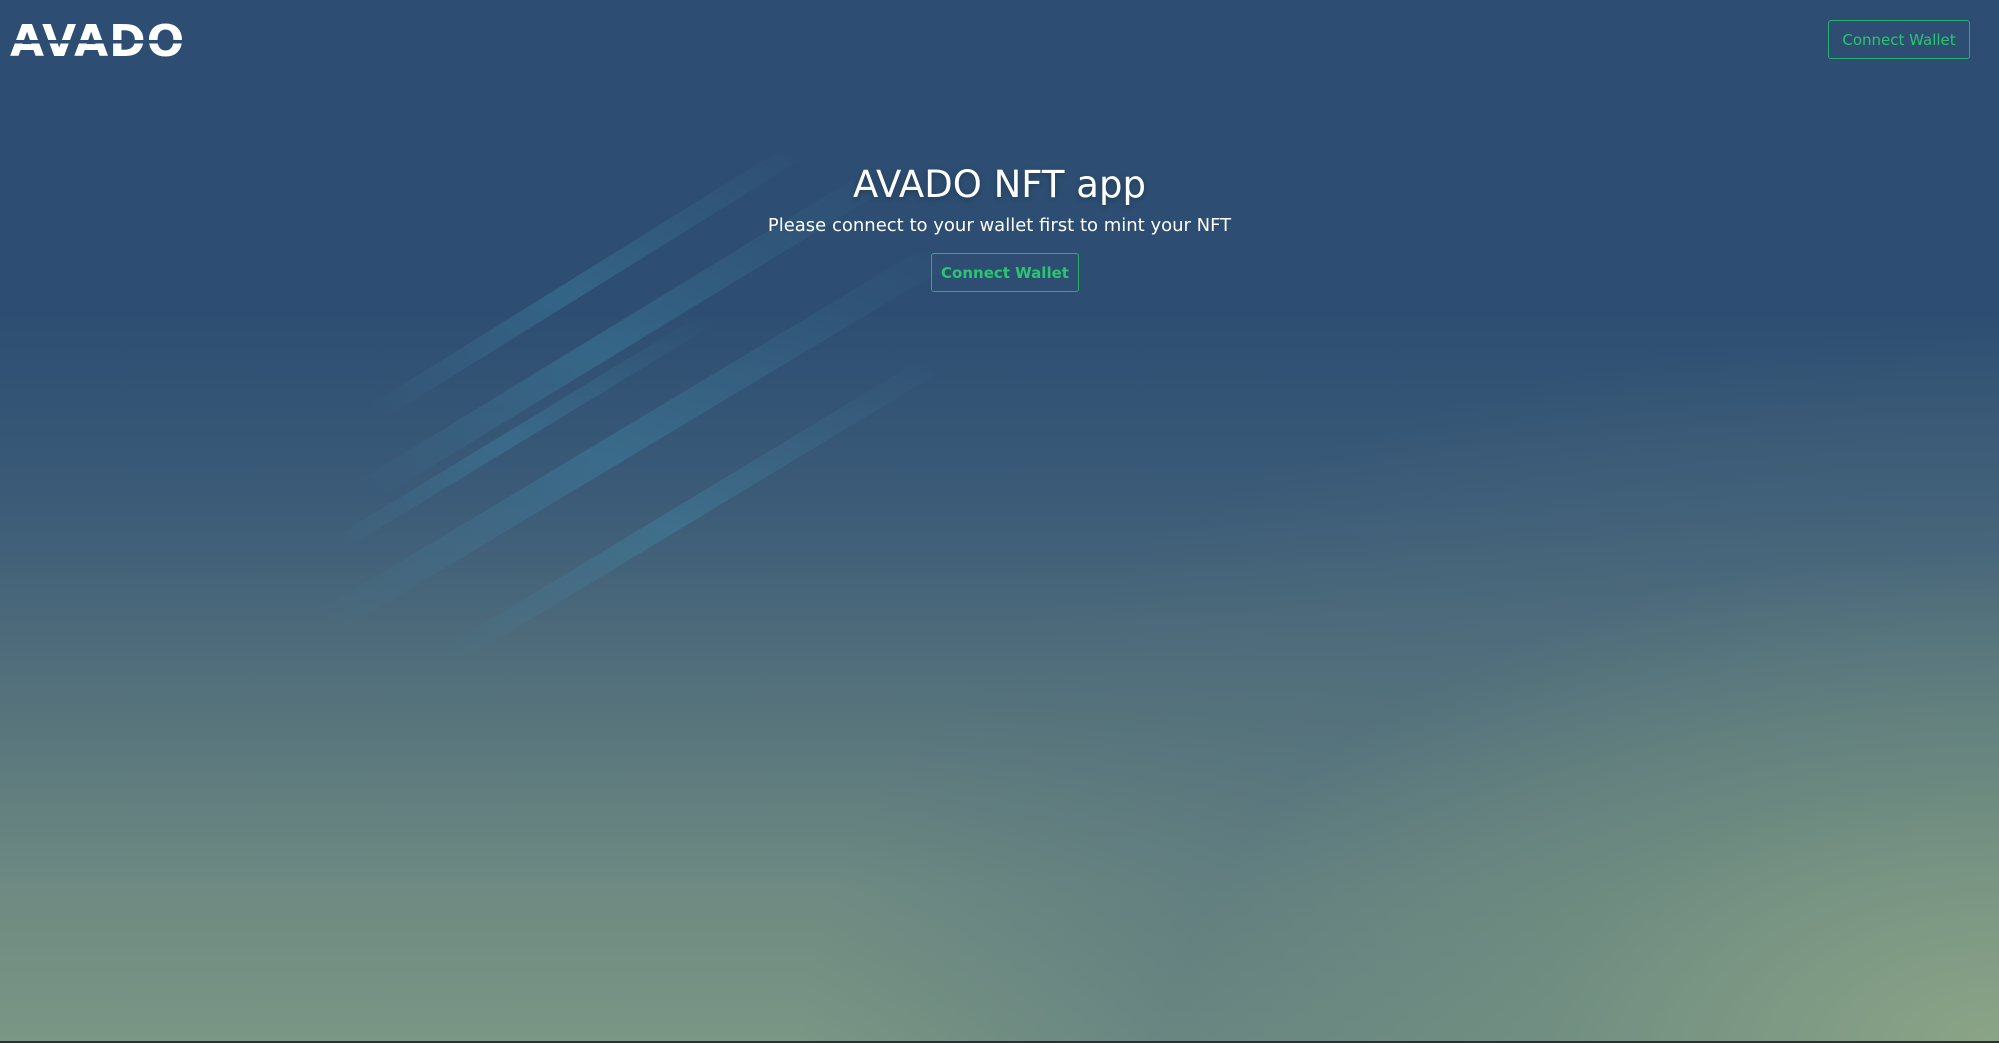 The width and height of the screenshot is (1999, 1043). What do you see at coordinates (999, 184) in the screenshot?
I see `page-title: AVADO NFT app` at bounding box center [999, 184].